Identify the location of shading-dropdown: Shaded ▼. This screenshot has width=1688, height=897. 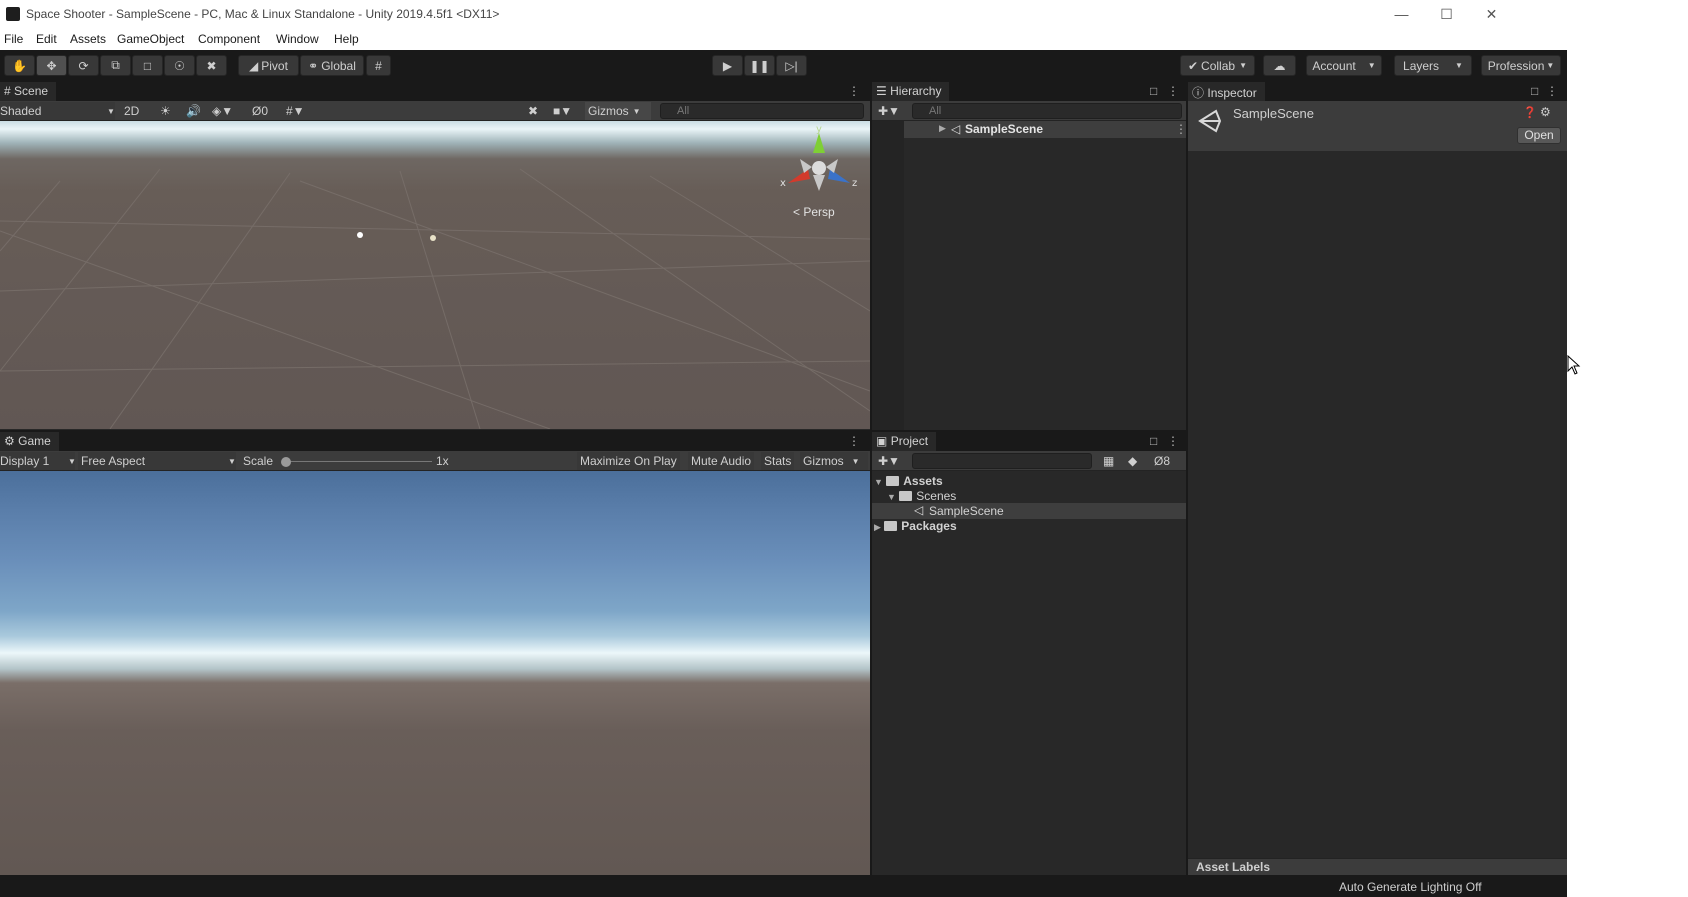
(57, 111).